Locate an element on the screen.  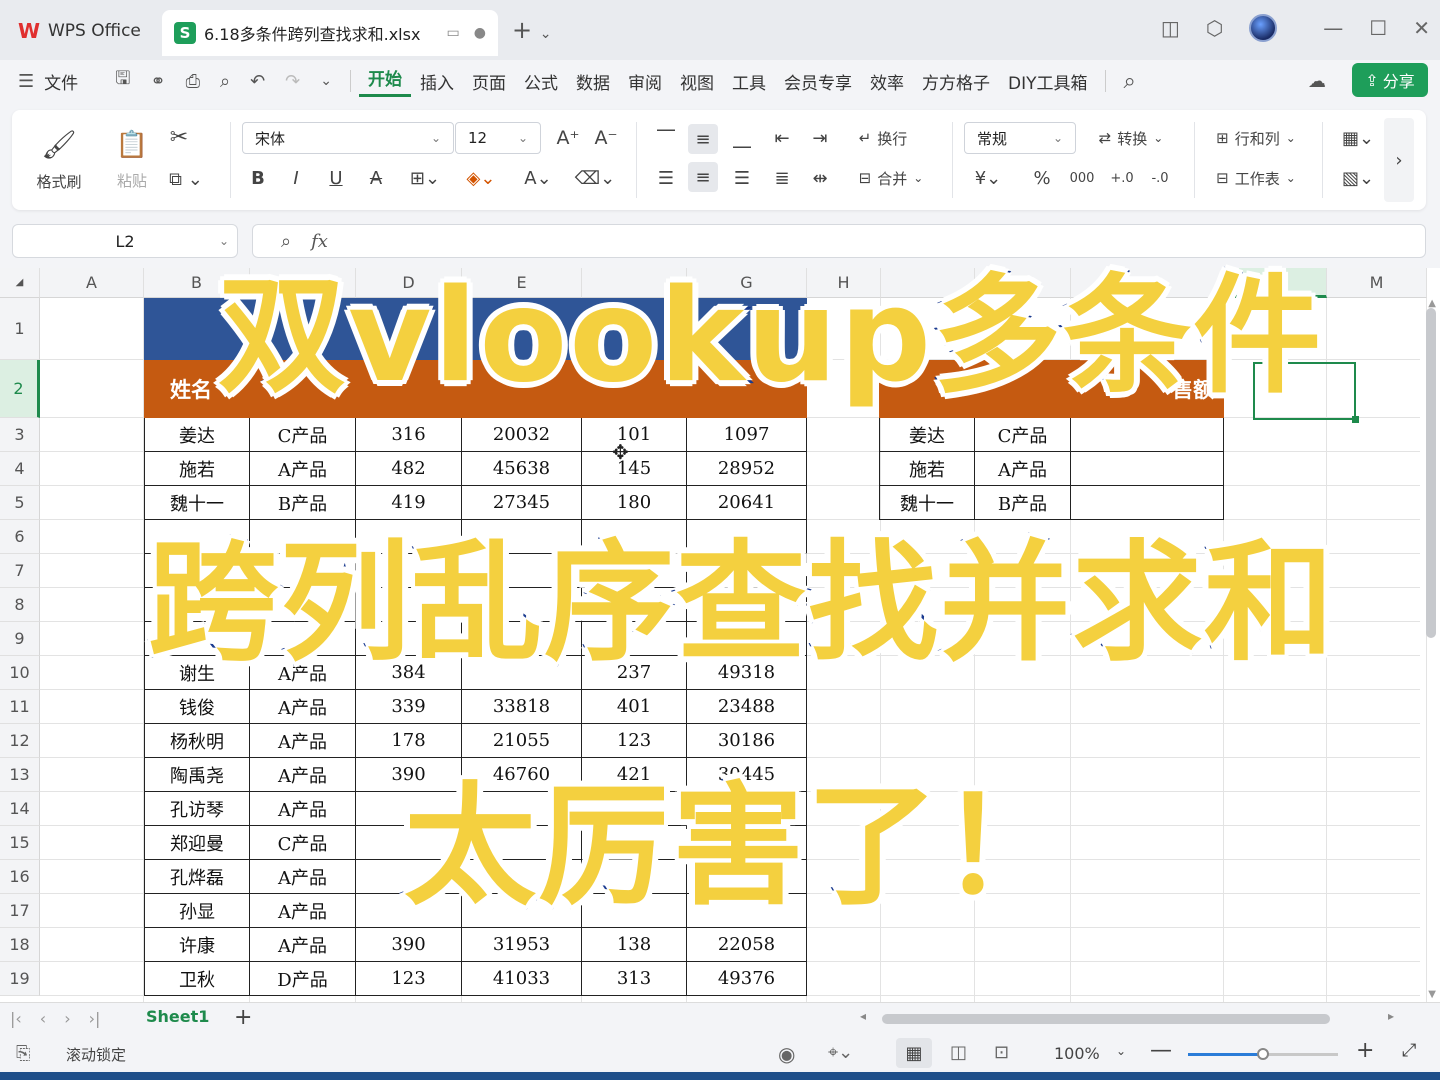
search-icon: ⌕ is located at coordinates (1130, 81).